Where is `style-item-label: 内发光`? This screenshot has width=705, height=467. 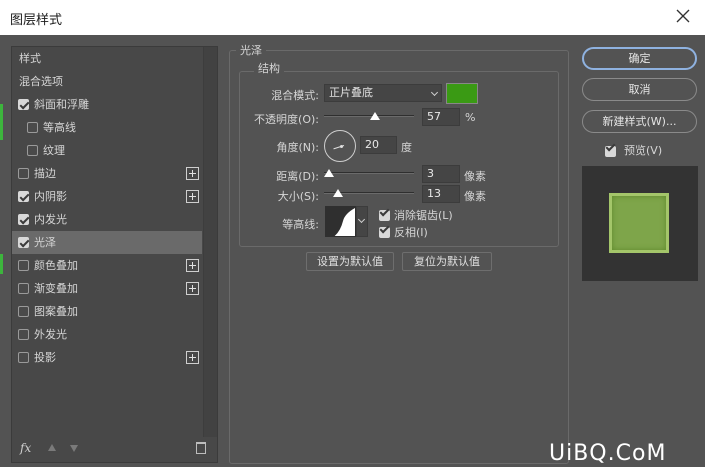 style-item-label: 内发光 is located at coordinates (50, 219).